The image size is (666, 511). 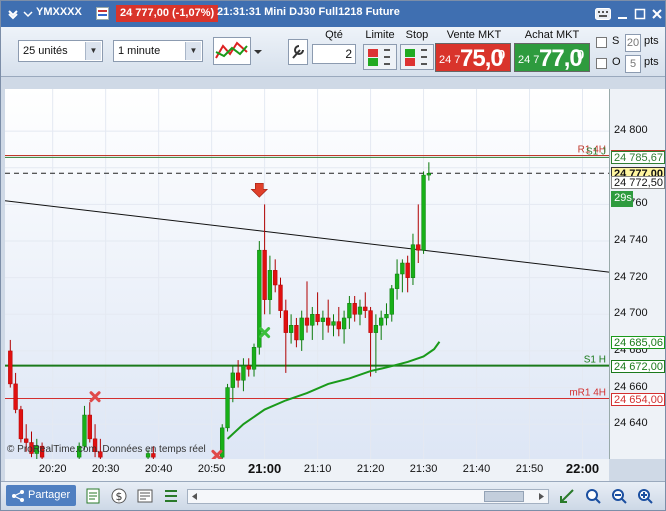 I want to click on maximize-button, so click(x=640, y=14).